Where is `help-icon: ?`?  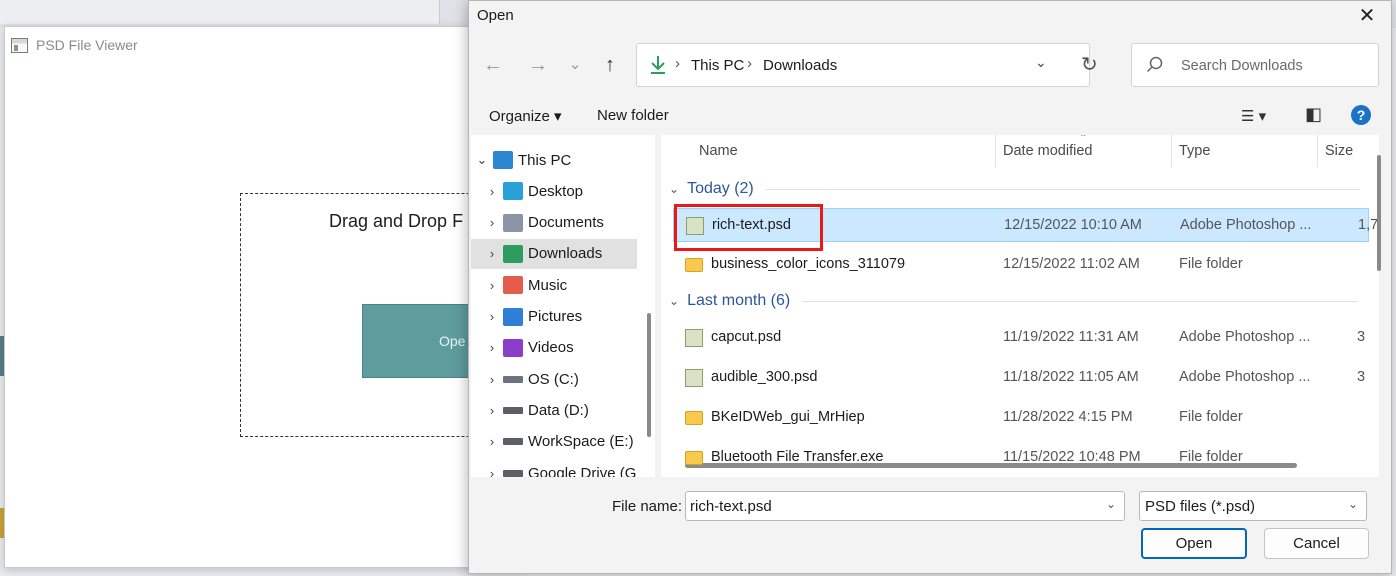 help-icon: ? is located at coordinates (1361, 115).